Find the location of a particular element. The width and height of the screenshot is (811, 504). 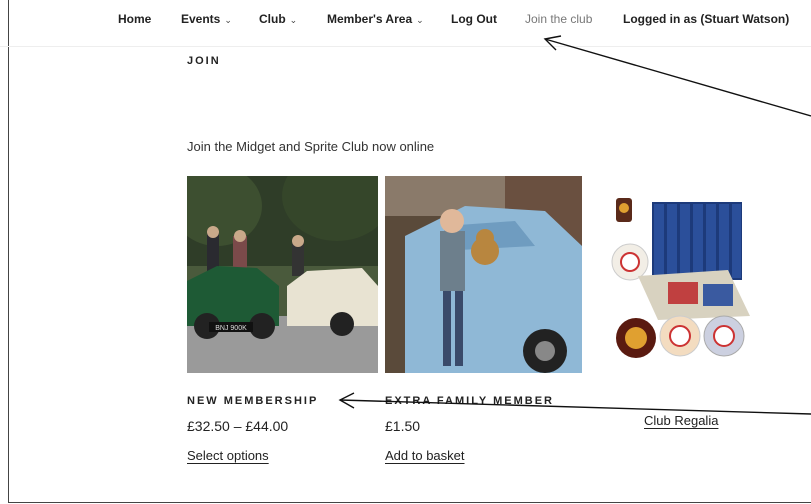

child-with-blue-car-photo is located at coordinates (483, 274).